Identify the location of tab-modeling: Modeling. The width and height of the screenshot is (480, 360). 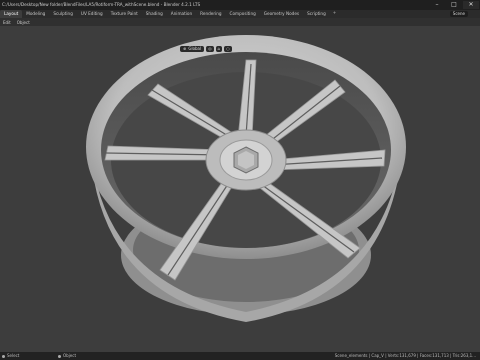
(35, 14).